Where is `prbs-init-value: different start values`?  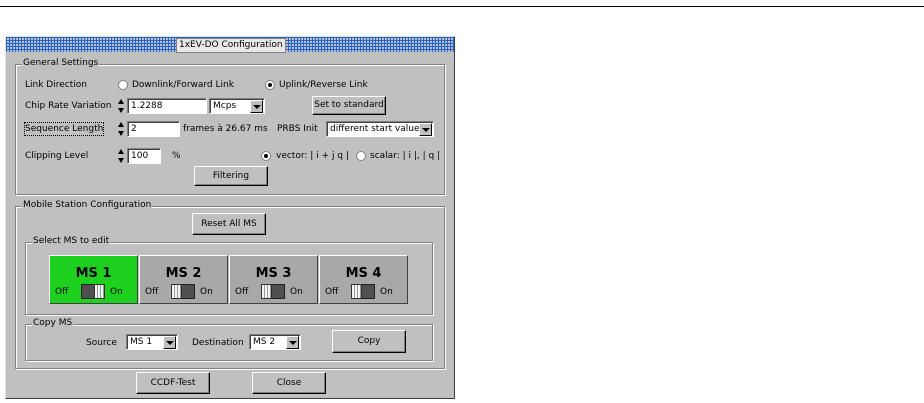 prbs-init-value: different start values is located at coordinates (377, 129).